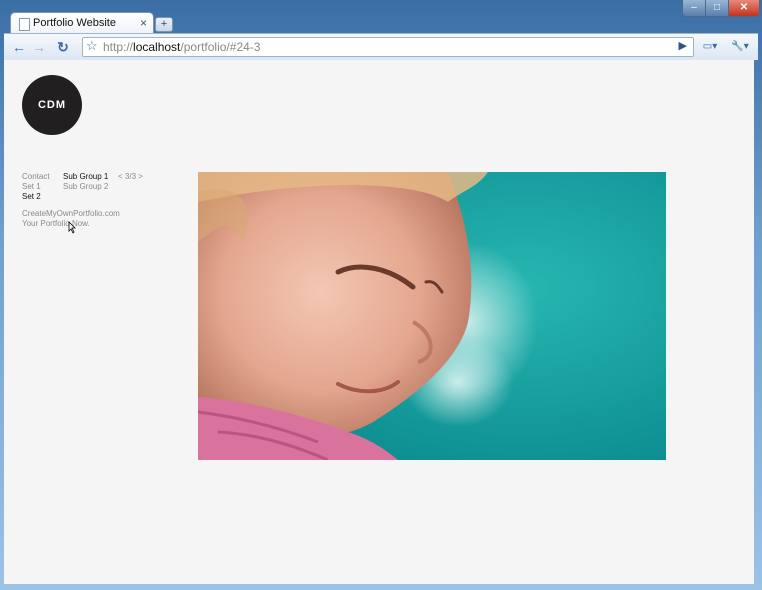 Image resolution: width=762 pixels, height=590 pixels. Describe the element at coordinates (130, 176) in the screenshot. I see `image-pager: < 3/3 >` at that location.